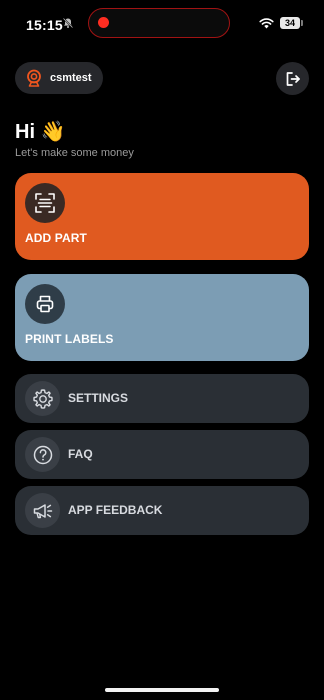 This screenshot has width=324, height=700. Describe the element at coordinates (34, 78) in the screenshot. I see `webcam-icon` at that location.